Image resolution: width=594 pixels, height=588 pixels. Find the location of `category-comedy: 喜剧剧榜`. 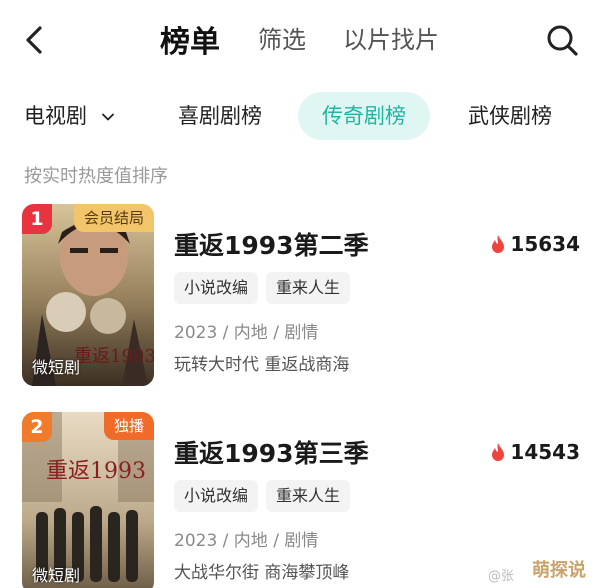

category-comedy: 喜剧剧榜 is located at coordinates (220, 116).